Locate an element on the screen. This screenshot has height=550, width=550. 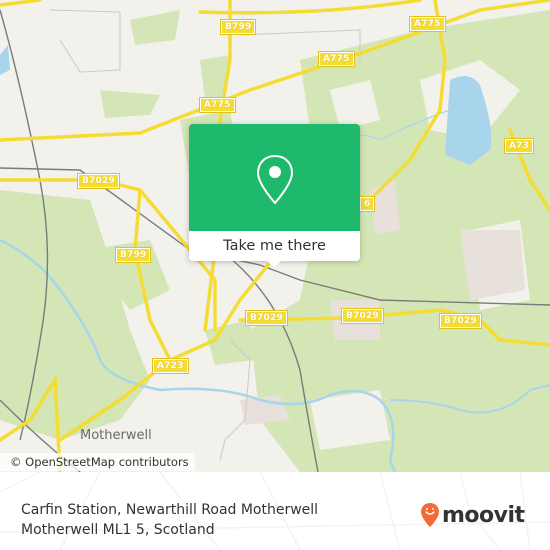
moovit-pin-icon is located at coordinates (430, 515).